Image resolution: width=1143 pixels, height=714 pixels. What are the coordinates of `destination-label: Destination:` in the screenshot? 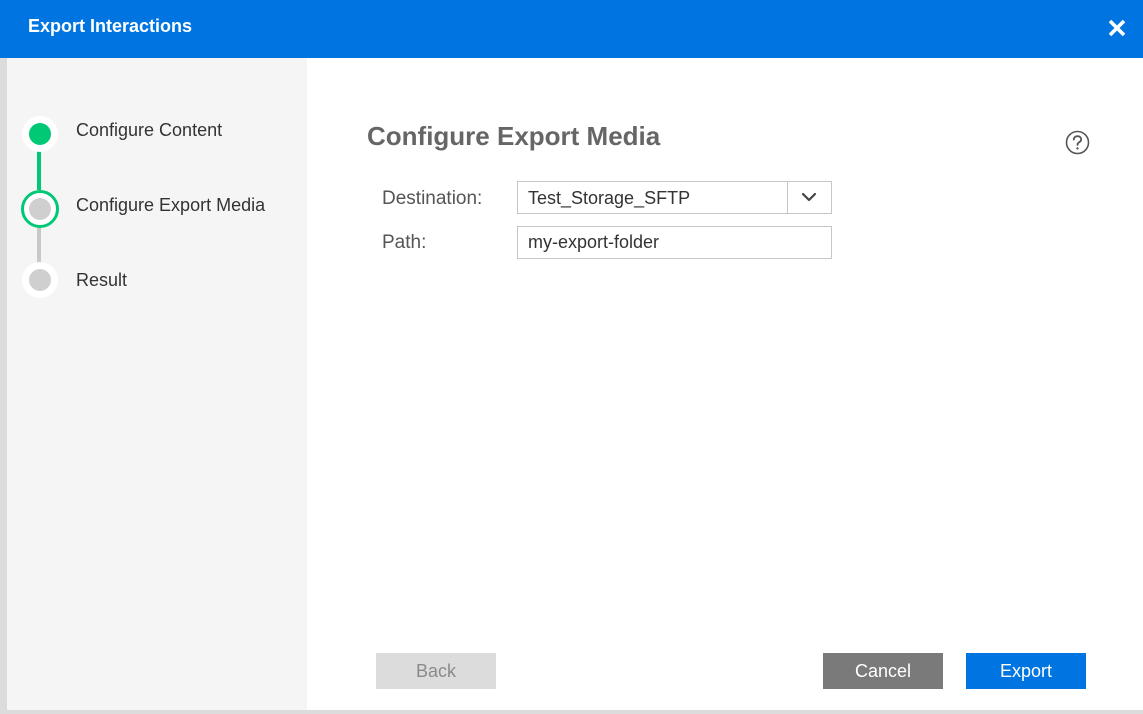 It's located at (432, 198).